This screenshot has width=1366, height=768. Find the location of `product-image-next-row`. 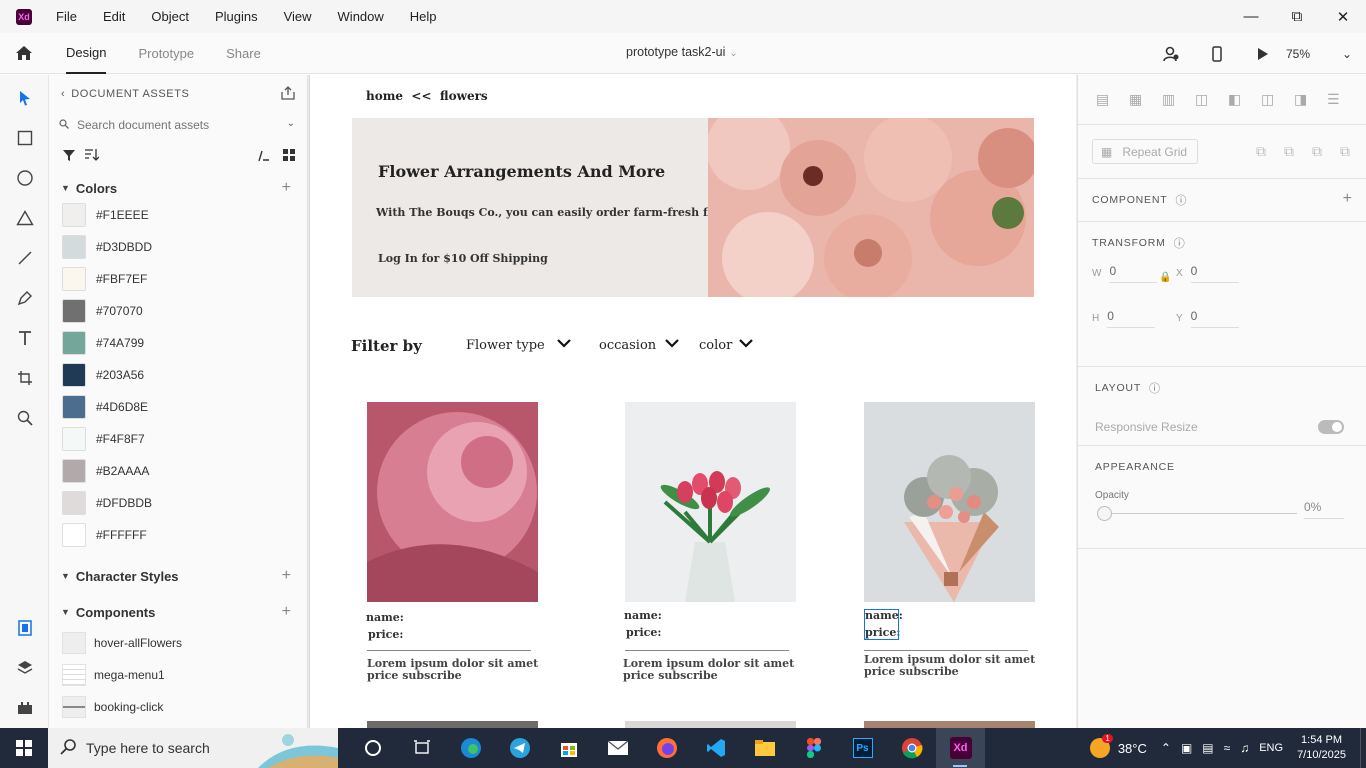

product-image-next-row is located at coordinates (710, 724).